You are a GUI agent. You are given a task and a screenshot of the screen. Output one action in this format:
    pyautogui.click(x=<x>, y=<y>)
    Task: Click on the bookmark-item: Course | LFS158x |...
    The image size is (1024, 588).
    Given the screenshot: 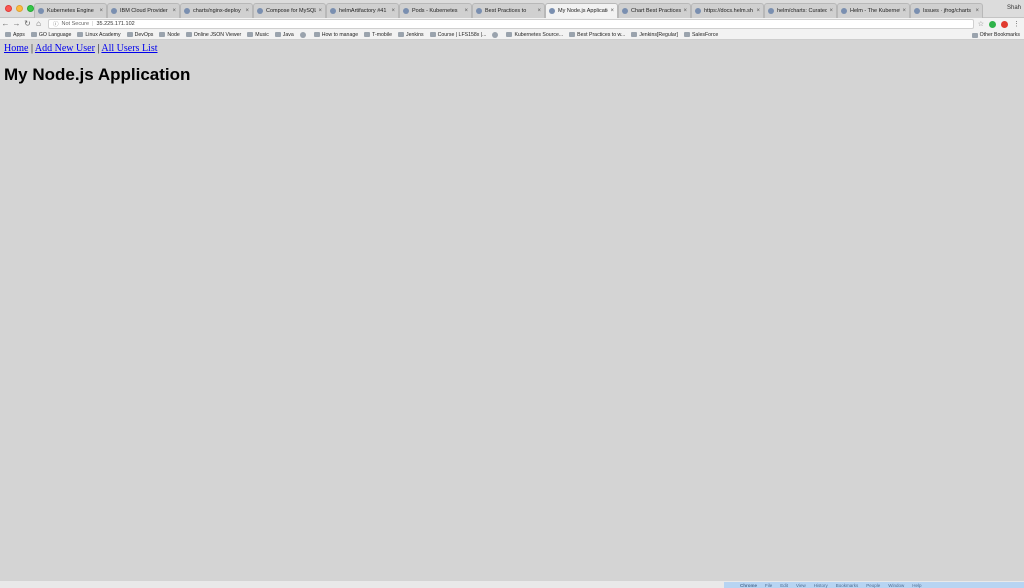 What is the action you would take?
    pyautogui.click(x=458, y=34)
    